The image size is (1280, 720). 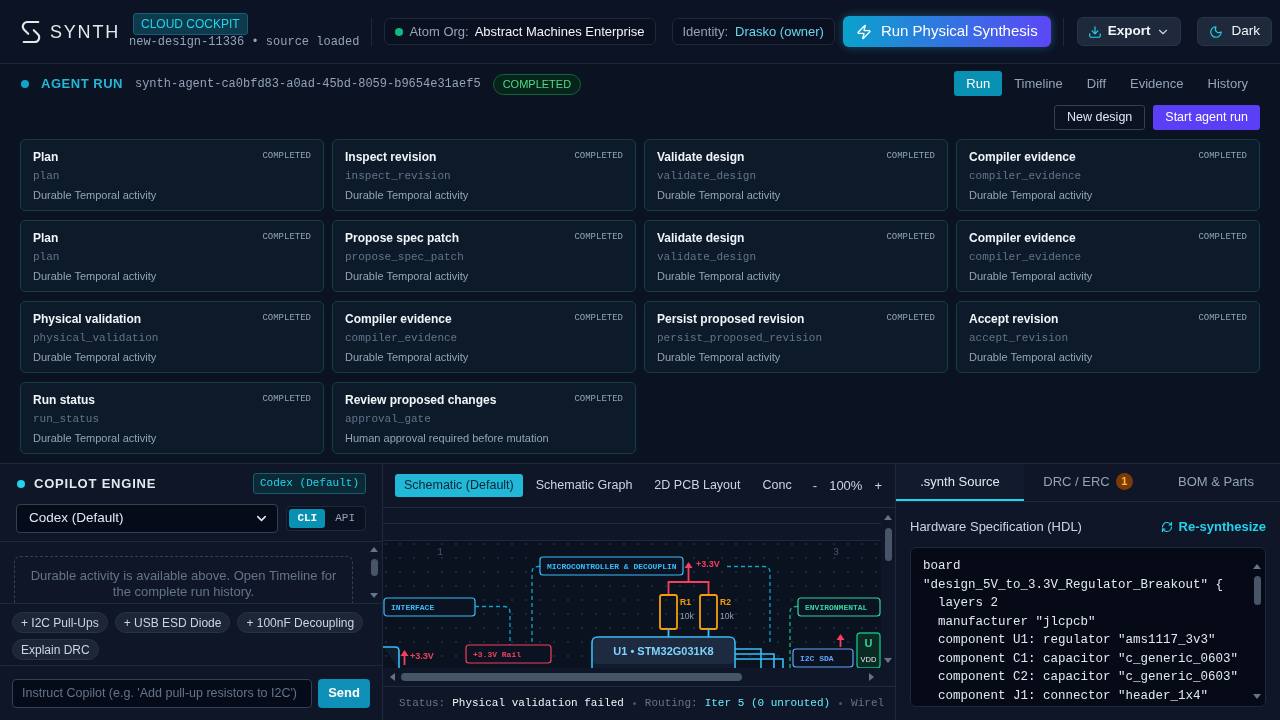 I want to click on code-editor, so click(x=1088, y=627).